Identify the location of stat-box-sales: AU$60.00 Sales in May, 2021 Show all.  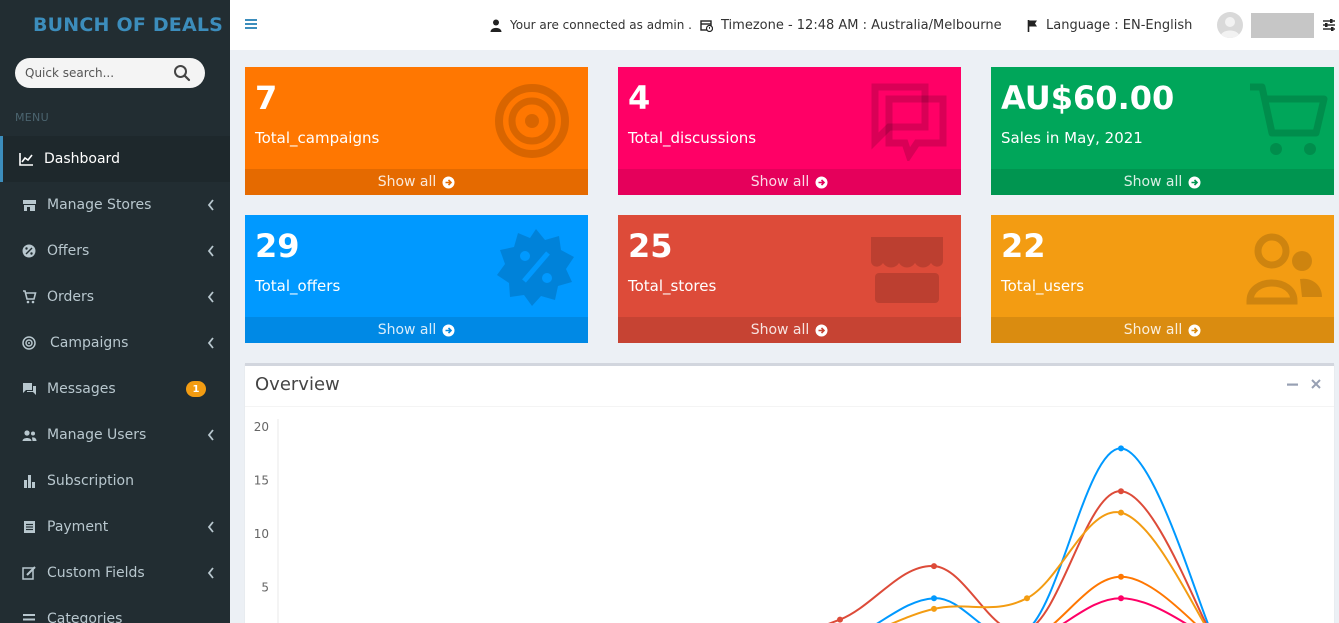
(1162, 131).